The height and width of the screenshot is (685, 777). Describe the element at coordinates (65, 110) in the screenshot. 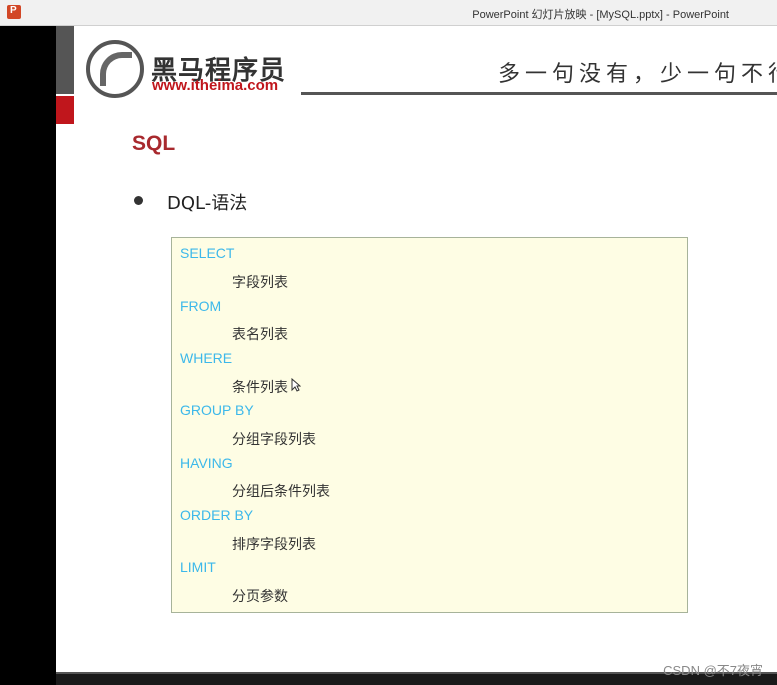

I see `header-red-strip` at that location.